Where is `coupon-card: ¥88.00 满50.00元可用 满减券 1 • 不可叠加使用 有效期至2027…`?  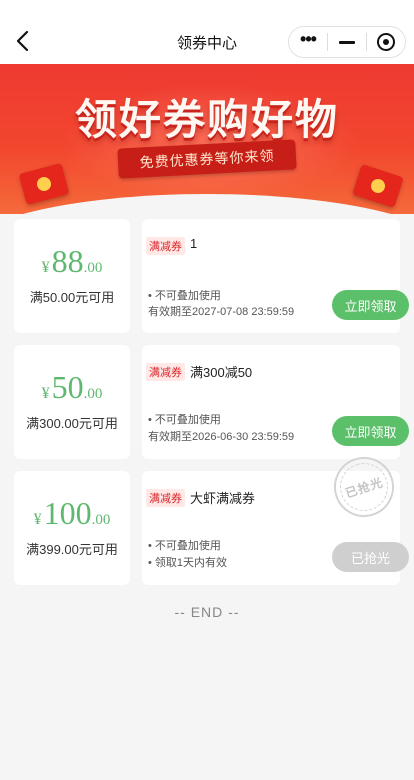
coupon-card: ¥88.00 满50.00元可用 满减券 1 • 不可叠加使用 有效期至2027… is located at coordinates (211, 276).